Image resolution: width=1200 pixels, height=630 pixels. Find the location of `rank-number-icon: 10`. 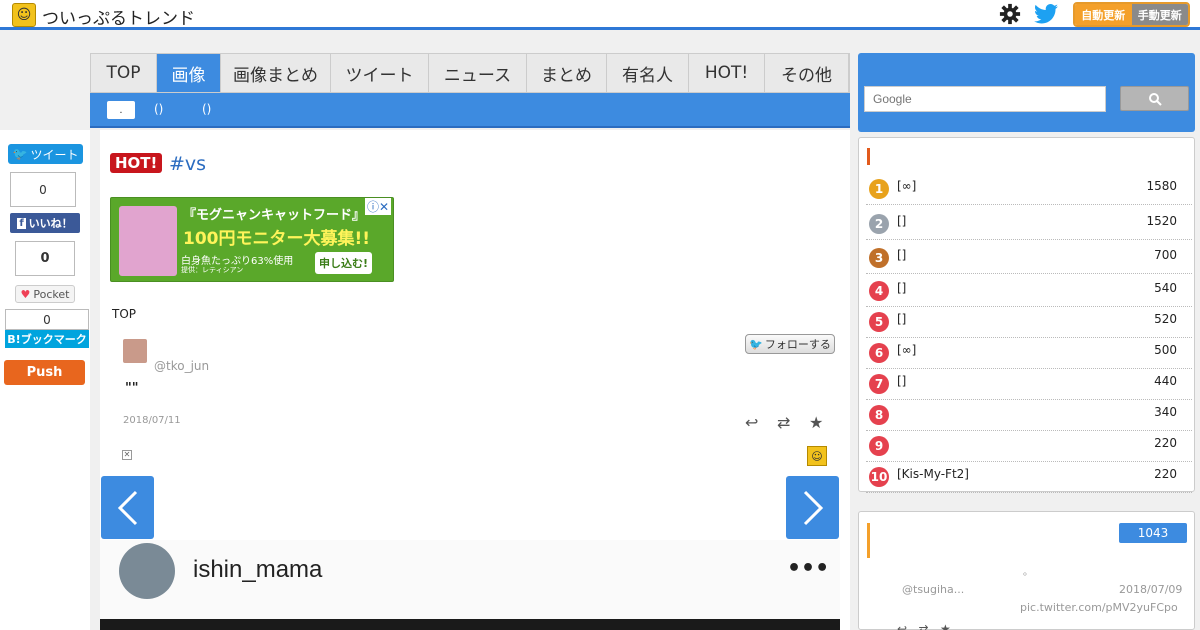

rank-number-icon: 10 is located at coordinates (879, 477).